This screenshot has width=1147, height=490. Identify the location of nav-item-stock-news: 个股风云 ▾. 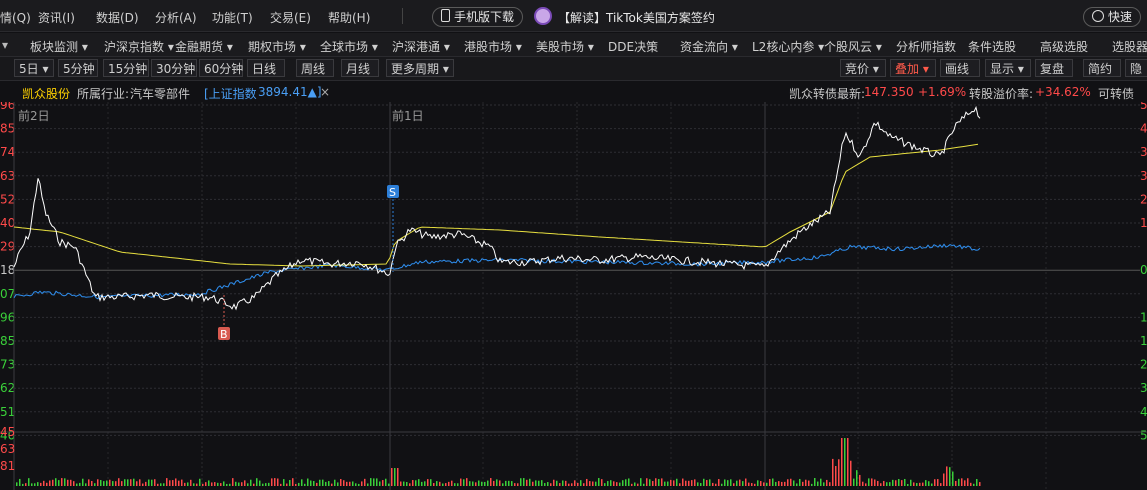
(853, 46).